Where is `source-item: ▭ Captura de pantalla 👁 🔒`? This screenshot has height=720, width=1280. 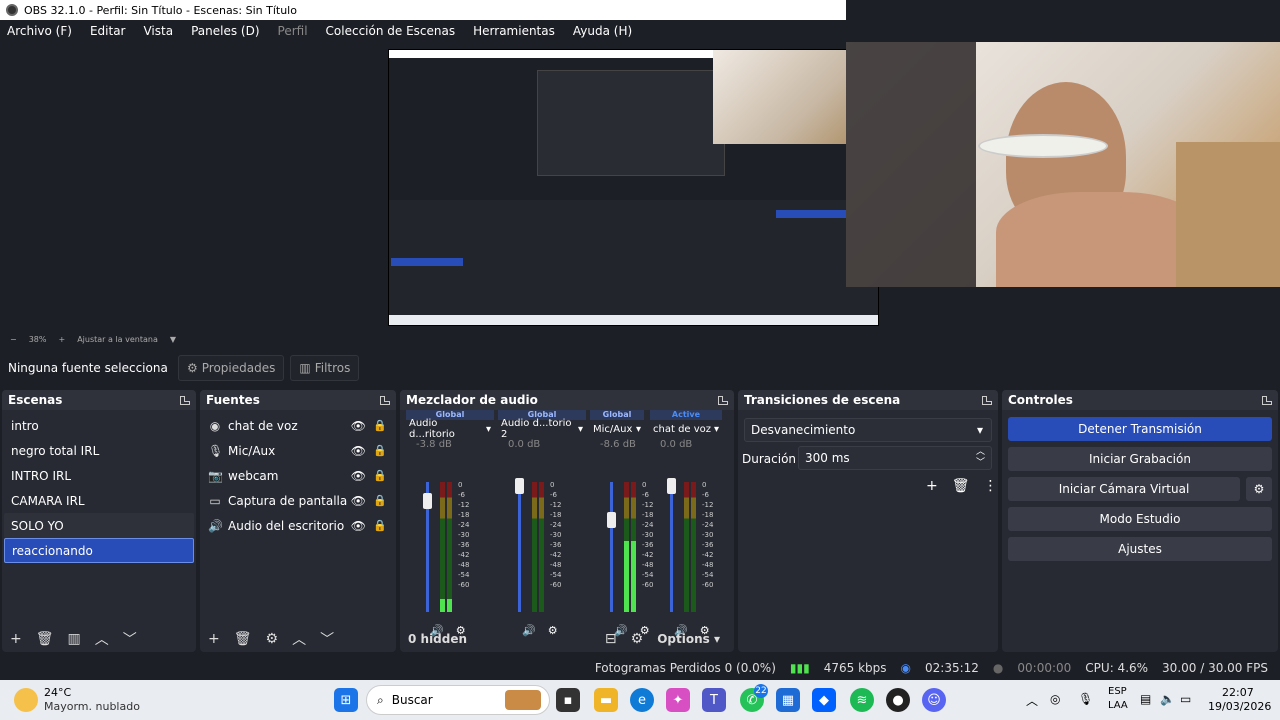 source-item: ▭ Captura de pantalla 👁 🔒 is located at coordinates (298, 500).